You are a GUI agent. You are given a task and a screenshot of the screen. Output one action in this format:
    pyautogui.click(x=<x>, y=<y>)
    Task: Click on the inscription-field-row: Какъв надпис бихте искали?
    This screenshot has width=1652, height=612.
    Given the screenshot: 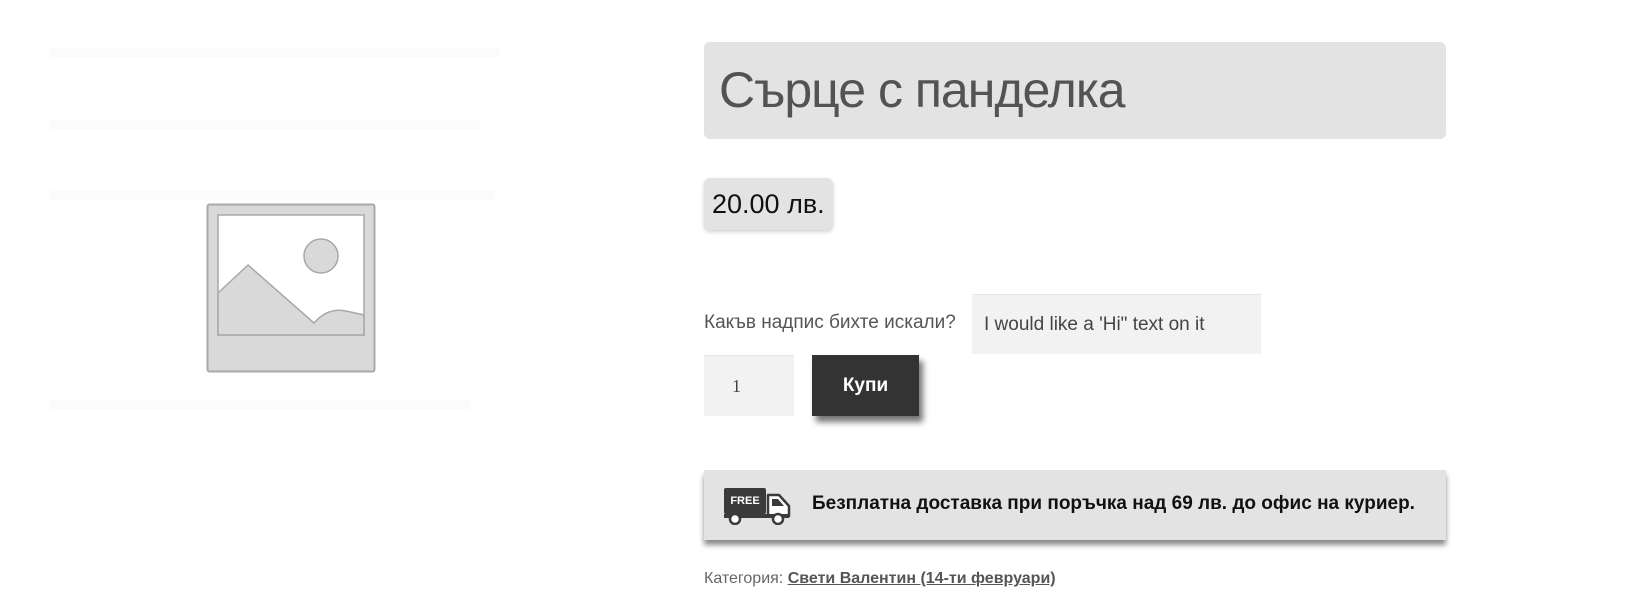 What is the action you would take?
    pyautogui.click(x=1004, y=324)
    